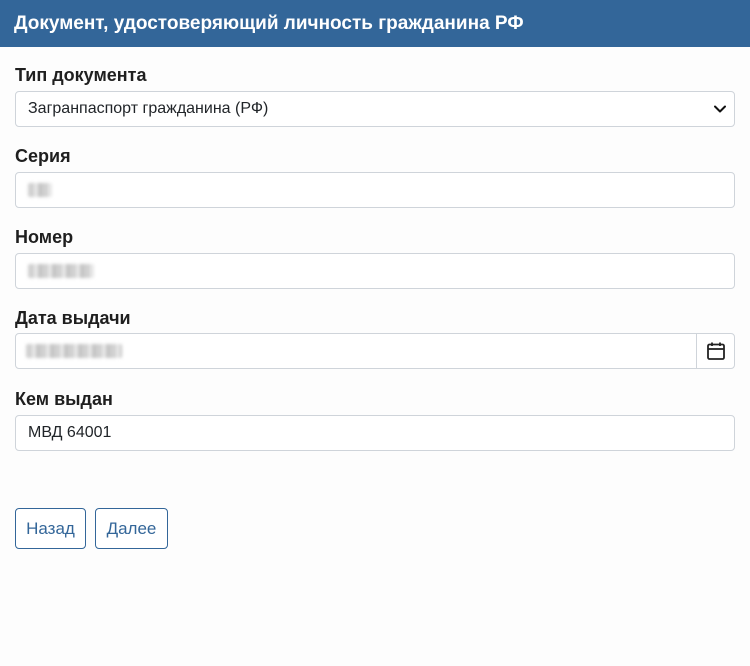  What do you see at coordinates (73, 318) in the screenshot?
I see `issue-date-label: Дата выдачи` at bounding box center [73, 318].